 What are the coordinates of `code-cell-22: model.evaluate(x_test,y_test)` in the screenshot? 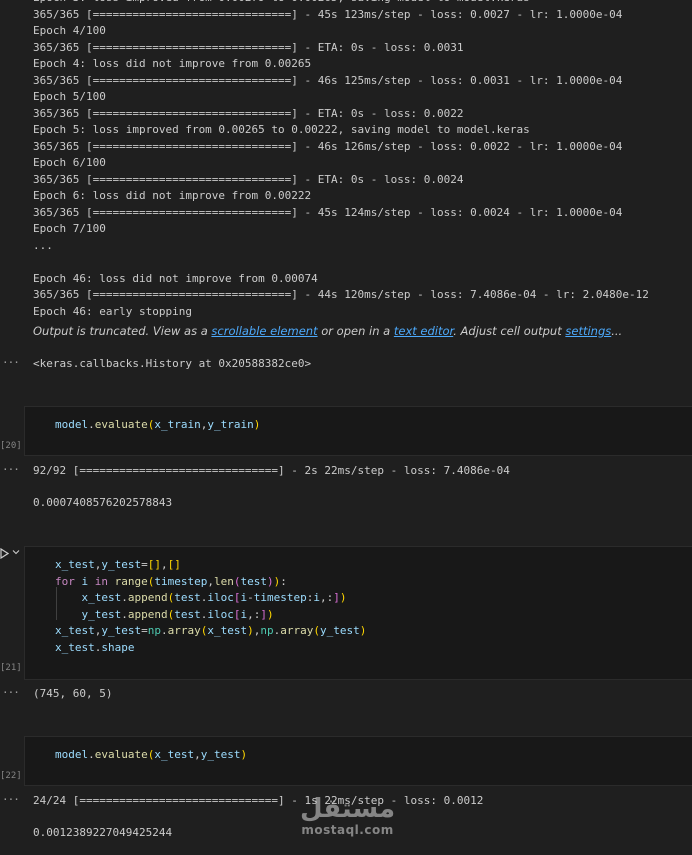 It's located at (358, 761).